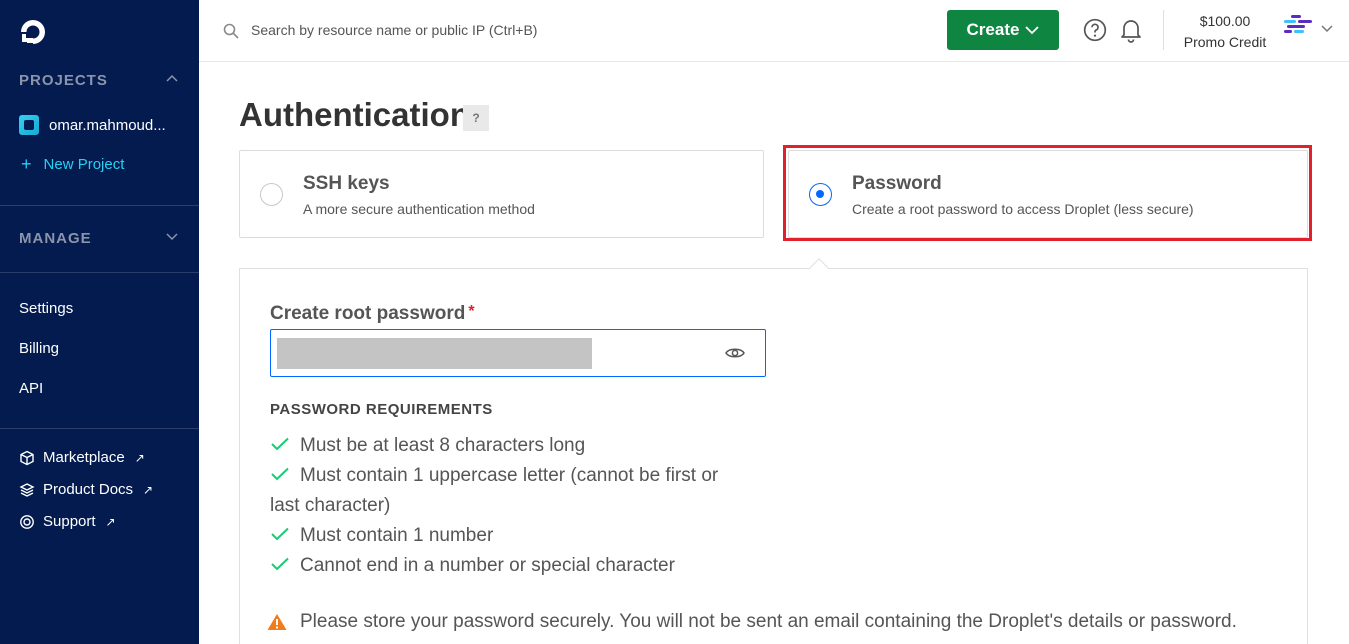 The height and width of the screenshot is (644, 1349). I want to click on sidebar-item-support: Support ↗, so click(67, 521).